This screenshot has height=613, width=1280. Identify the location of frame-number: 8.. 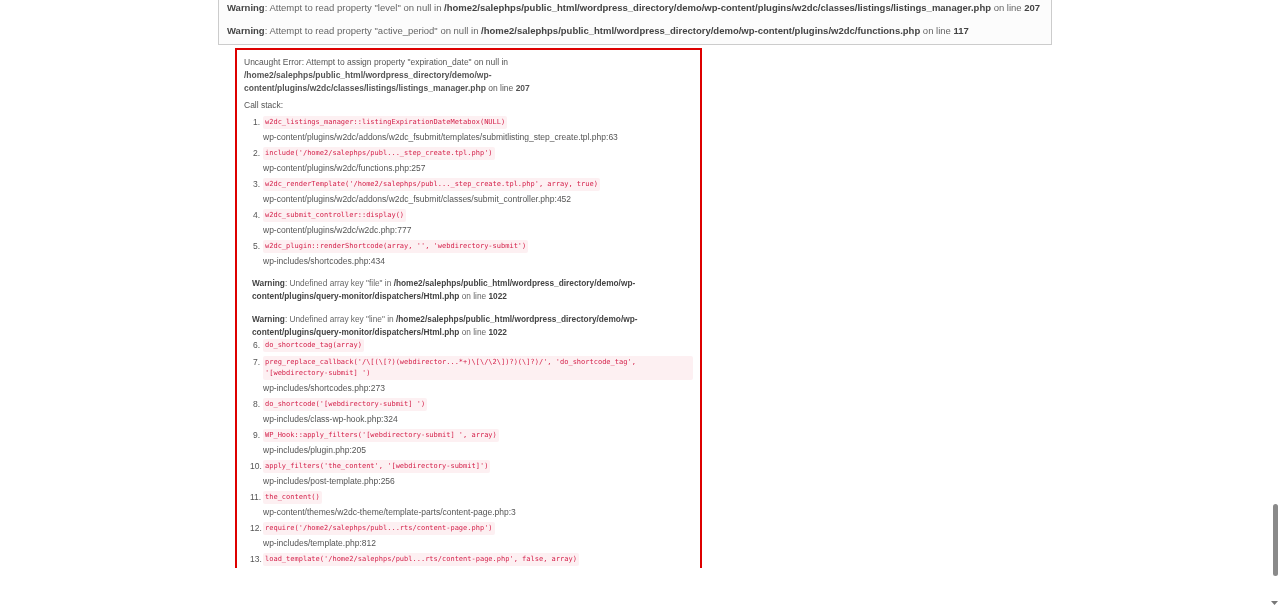
(255, 404).